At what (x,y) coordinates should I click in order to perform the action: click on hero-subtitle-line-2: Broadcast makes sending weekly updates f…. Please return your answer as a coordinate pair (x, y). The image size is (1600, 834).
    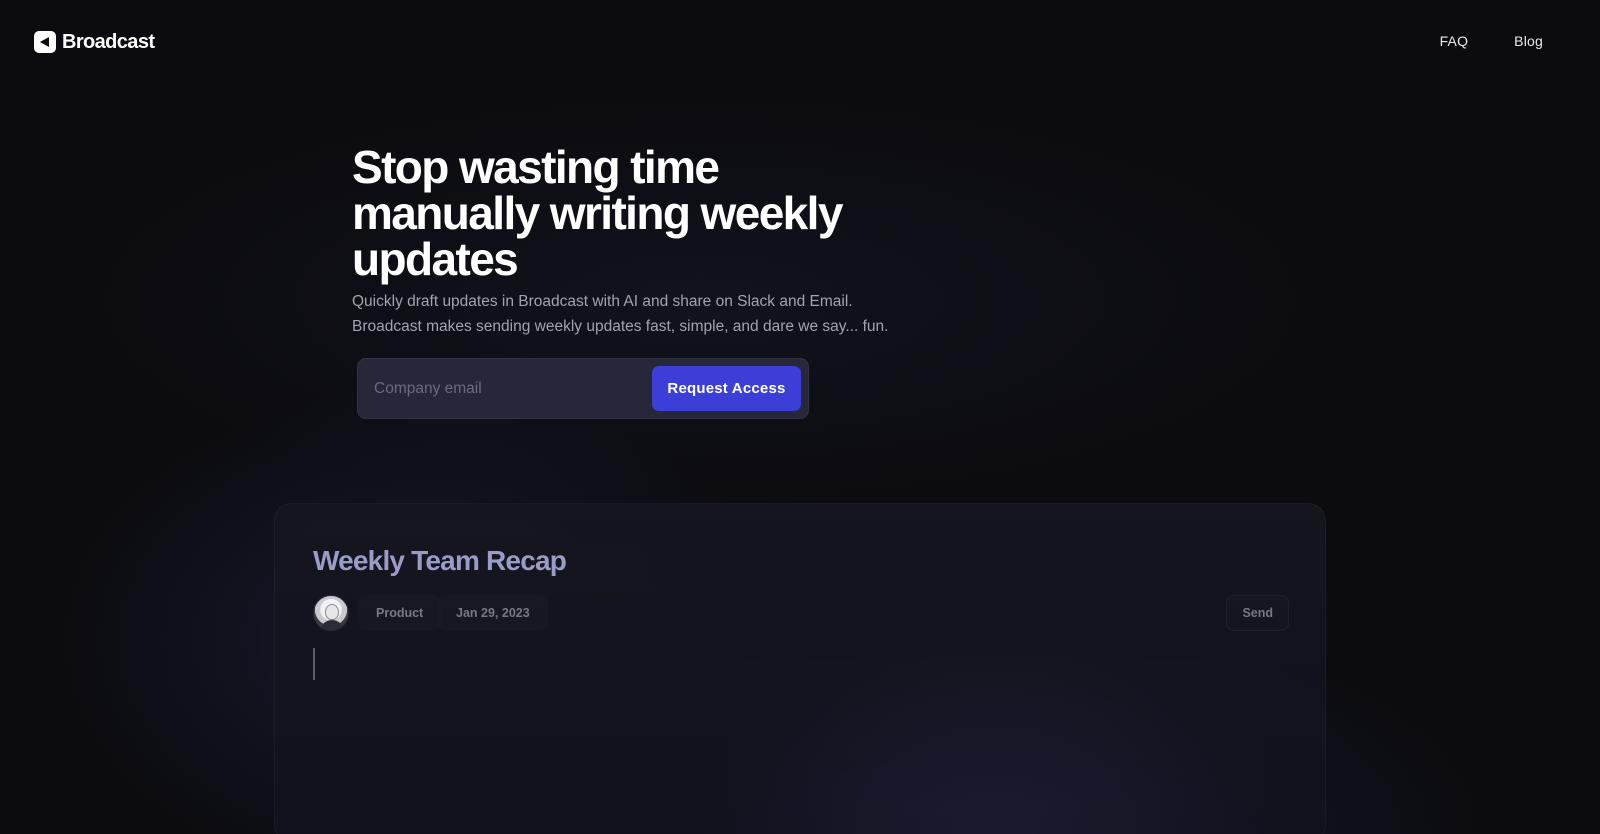
    Looking at the image, I should click on (620, 326).